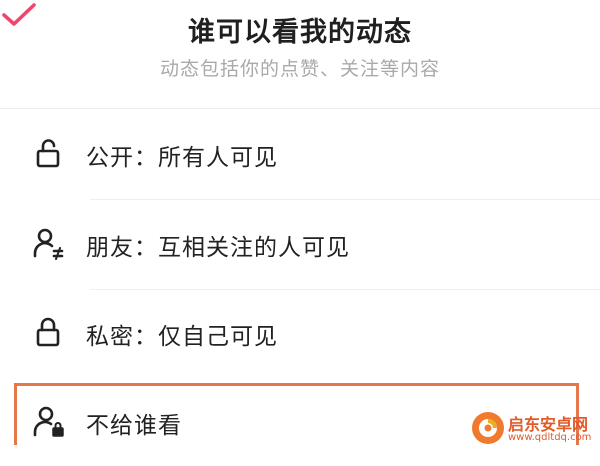 Image resolution: width=600 pixels, height=466 pixels. What do you see at coordinates (488, 428) in the screenshot?
I see `watermark-logo-icon` at bounding box center [488, 428].